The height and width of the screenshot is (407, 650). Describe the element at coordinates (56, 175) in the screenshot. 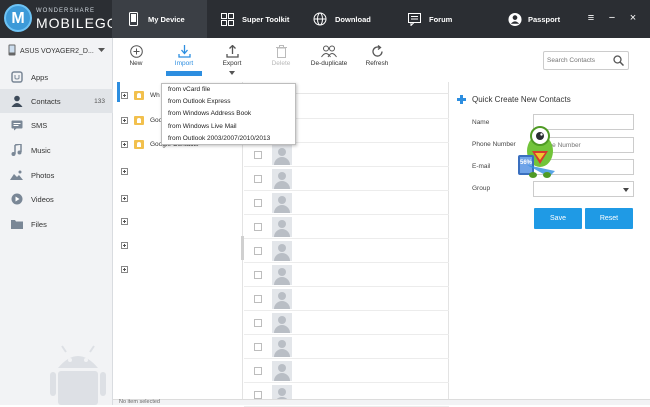

I see `sidebar-item-photos: Photos` at that location.